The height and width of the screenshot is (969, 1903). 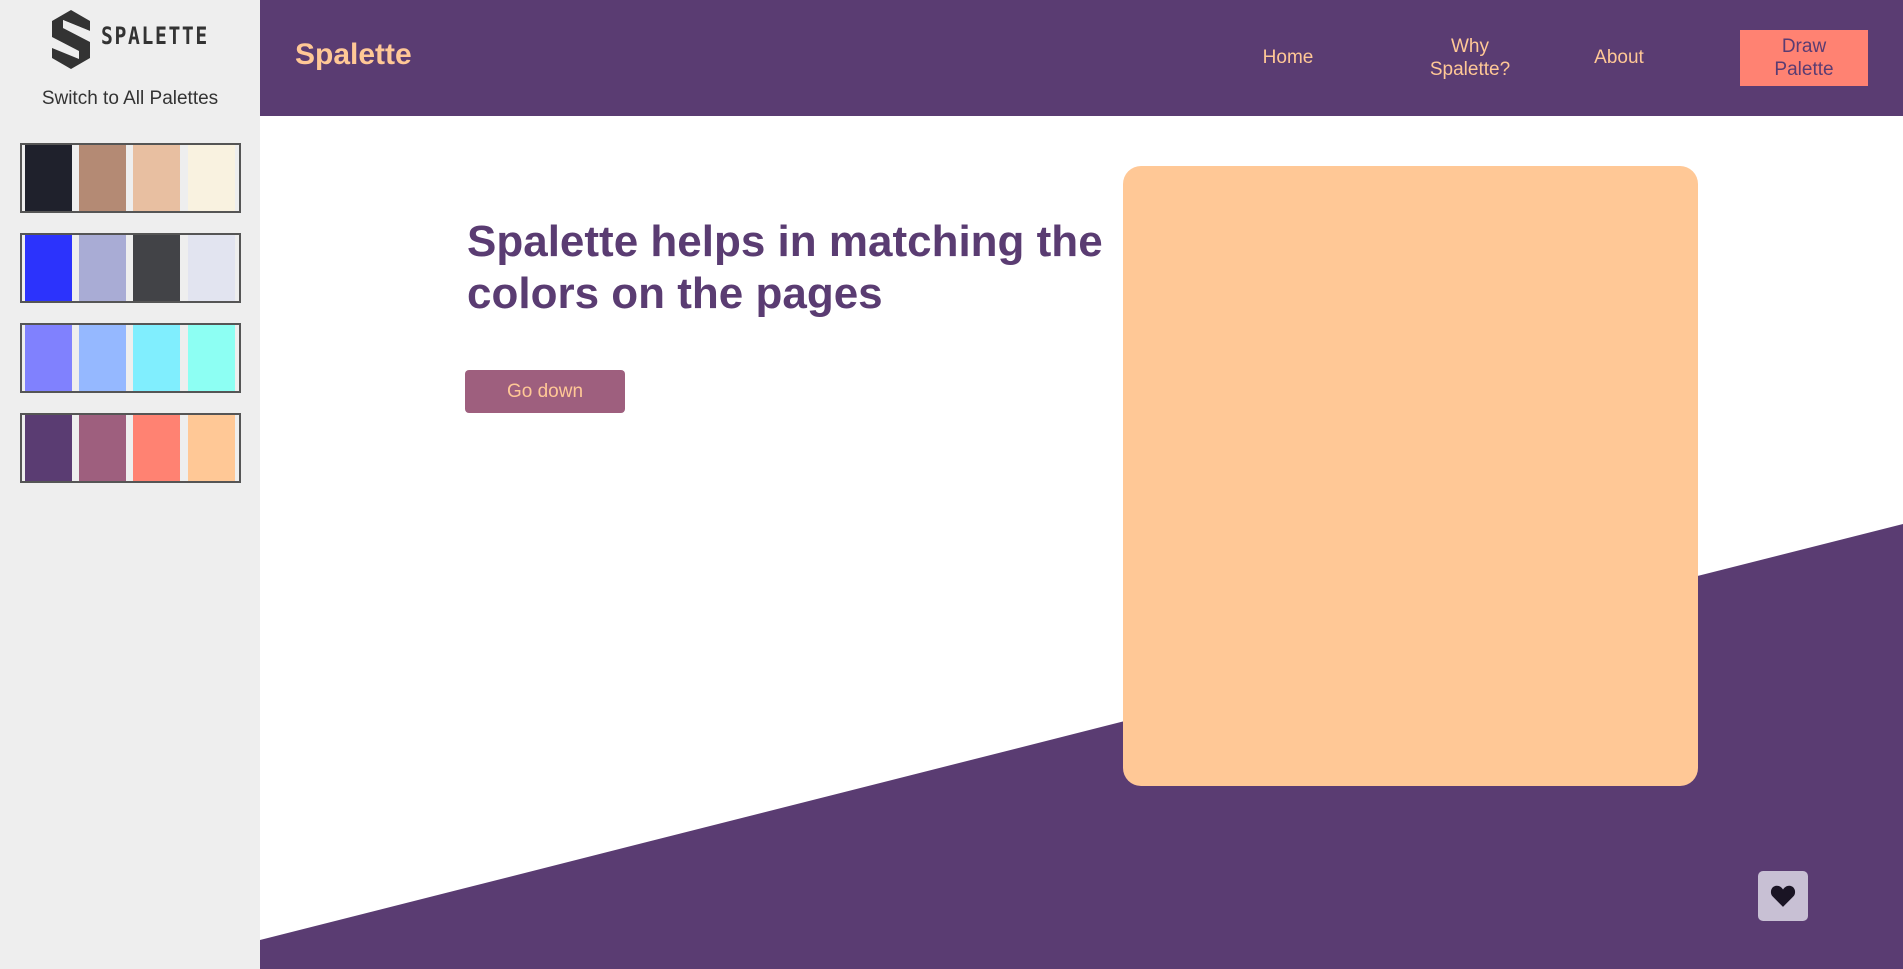 What do you see at coordinates (1470, 69) in the screenshot?
I see `nav-why-line2: Spalette?` at bounding box center [1470, 69].